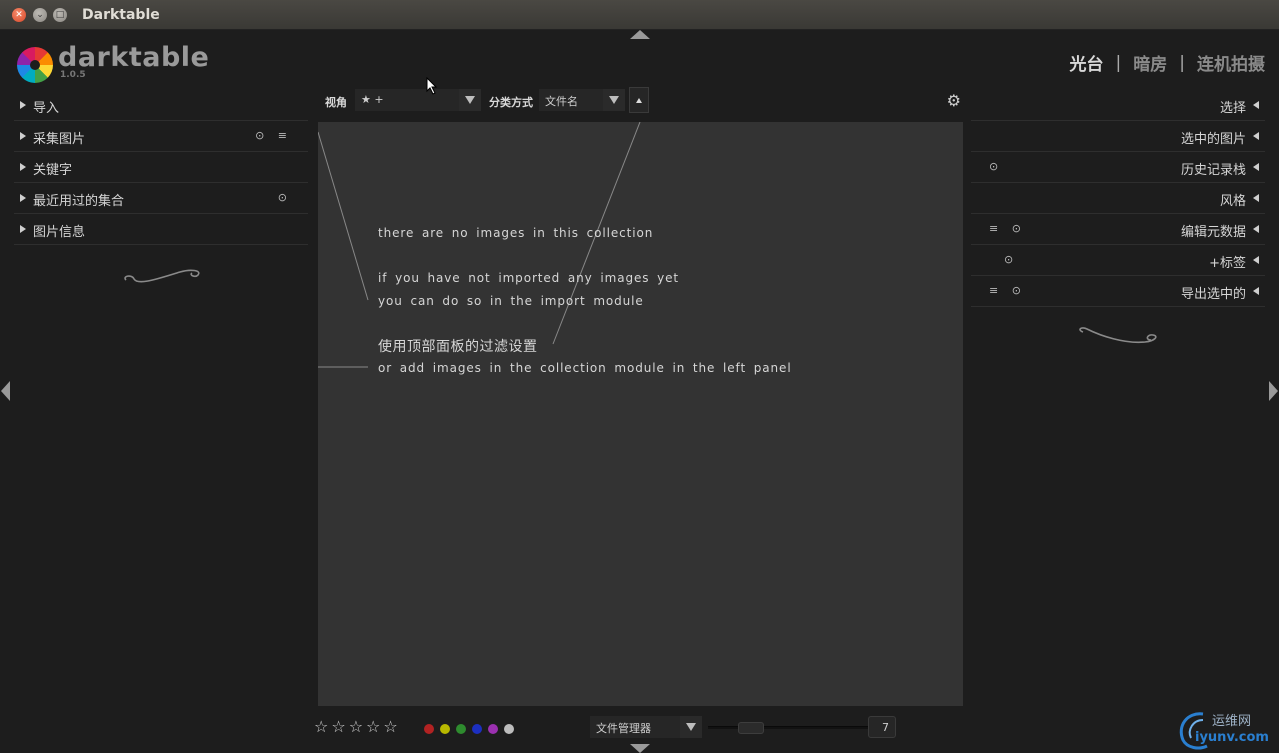 This screenshot has height=753, width=1279. What do you see at coordinates (1213, 139) in the screenshot?
I see `module-label: 选中的图片` at bounding box center [1213, 139].